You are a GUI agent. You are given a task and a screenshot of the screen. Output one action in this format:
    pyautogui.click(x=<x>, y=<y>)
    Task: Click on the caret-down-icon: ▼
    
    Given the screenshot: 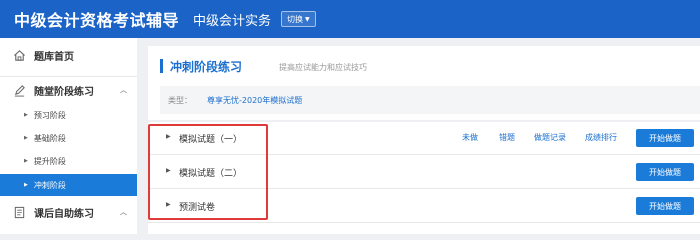 What is the action you would take?
    pyautogui.click(x=307, y=19)
    